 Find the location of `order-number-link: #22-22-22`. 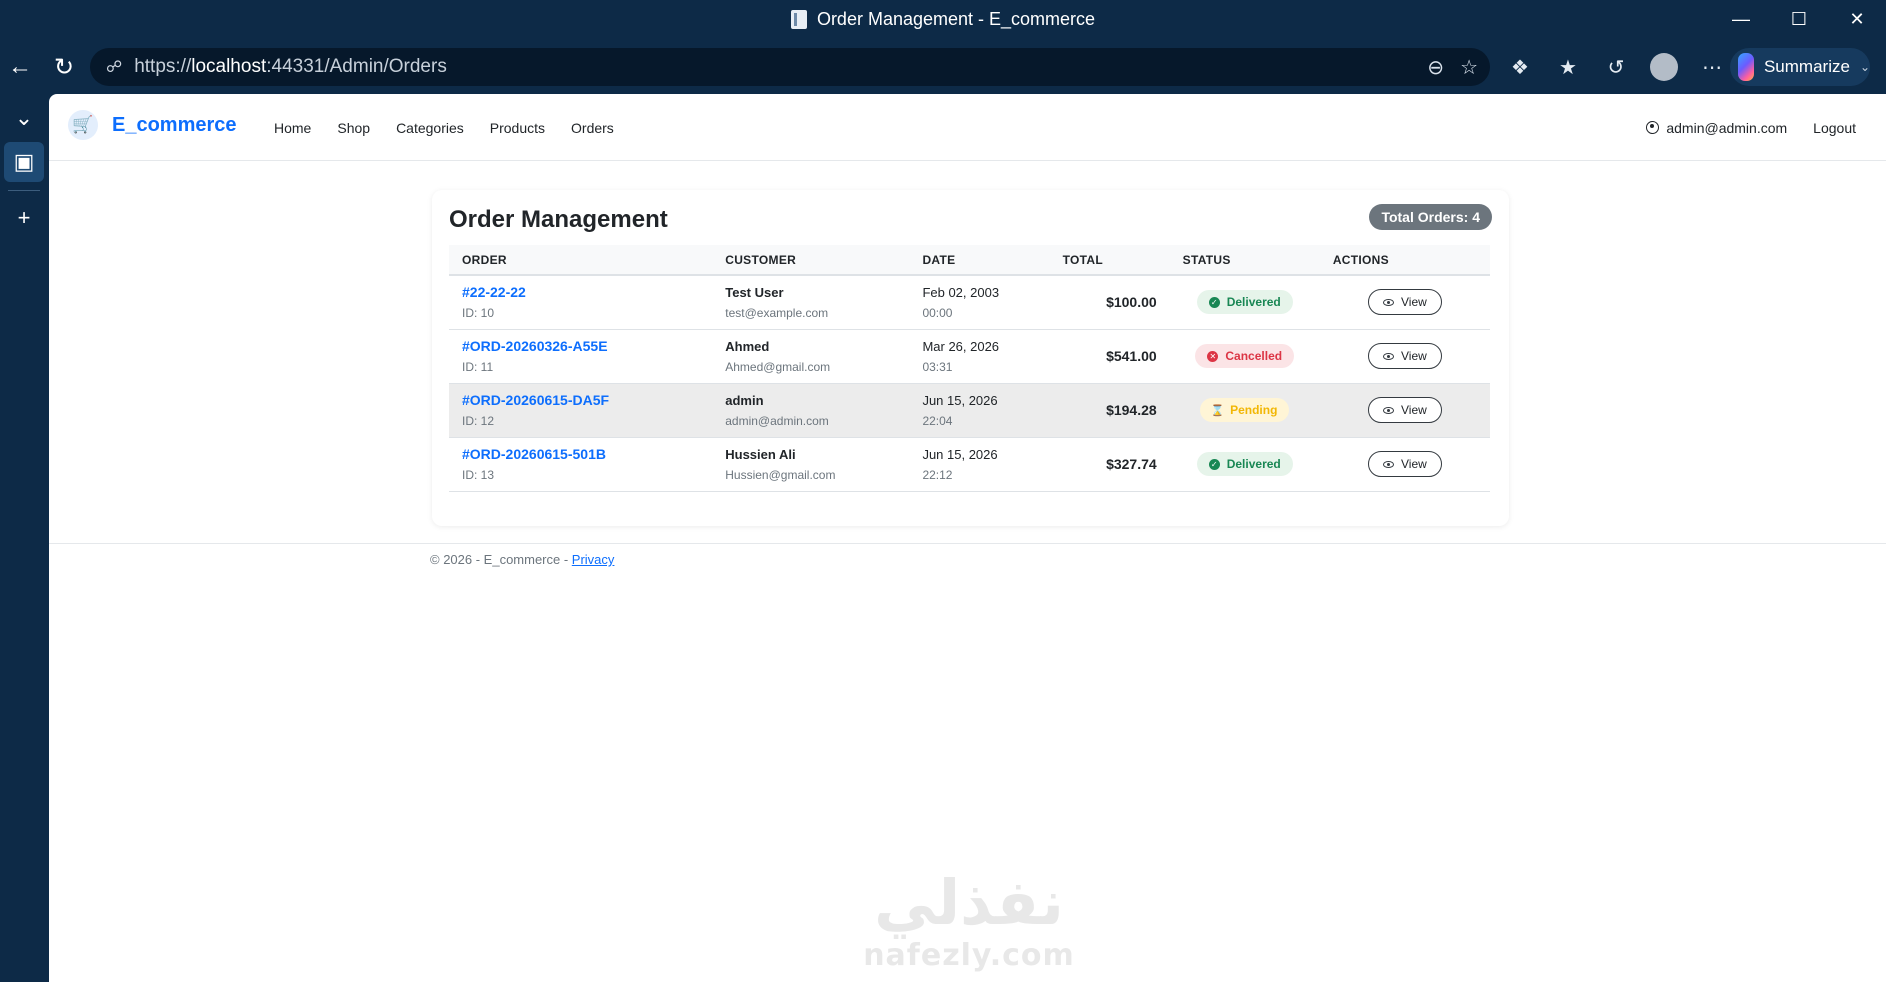

order-number-link: #22-22-22 is located at coordinates (580, 292).